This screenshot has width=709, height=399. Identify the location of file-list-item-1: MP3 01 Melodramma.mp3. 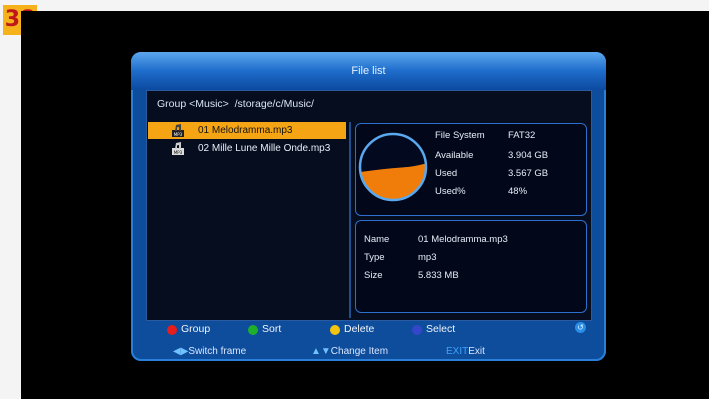
(247, 130).